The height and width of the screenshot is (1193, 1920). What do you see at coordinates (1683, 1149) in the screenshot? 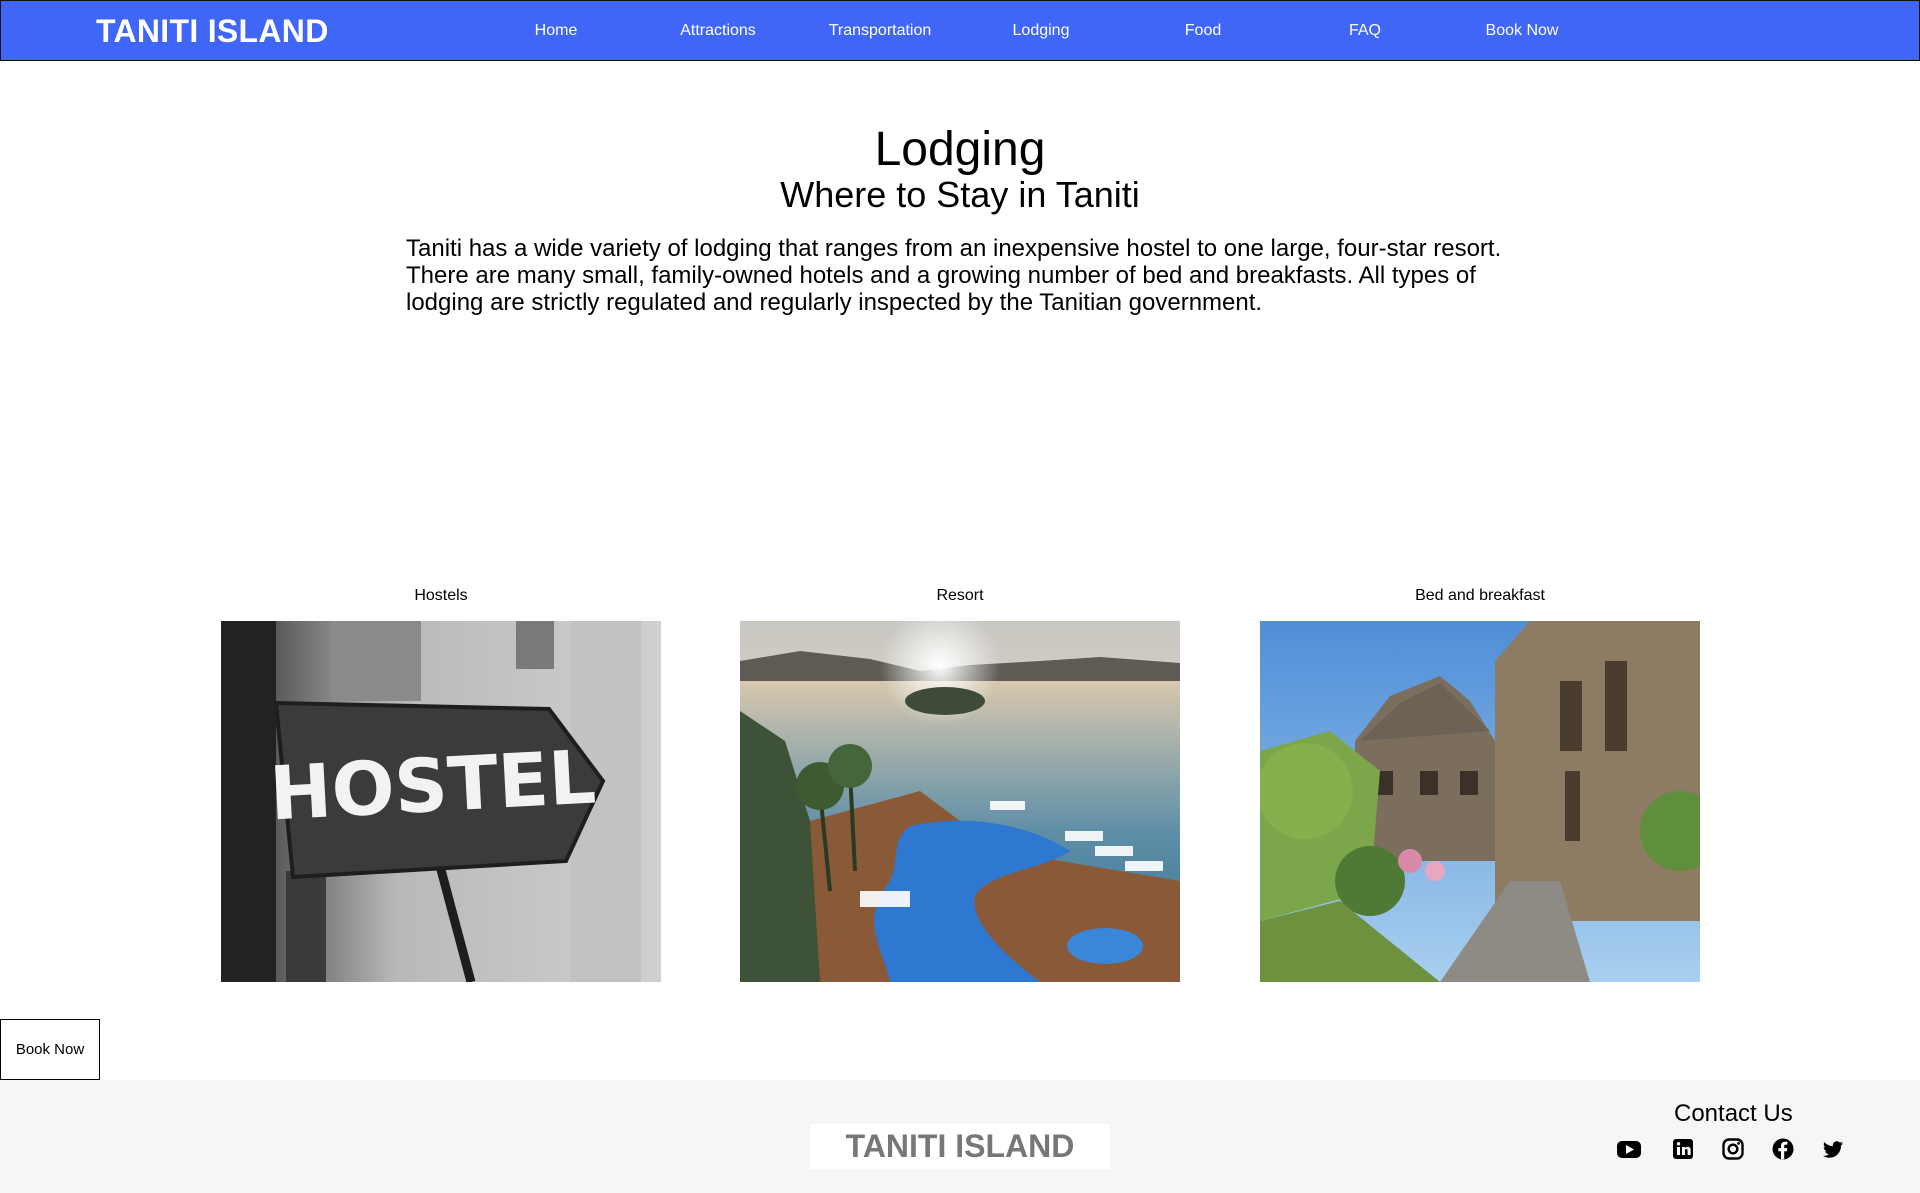
I see `linkedin-icon` at bounding box center [1683, 1149].